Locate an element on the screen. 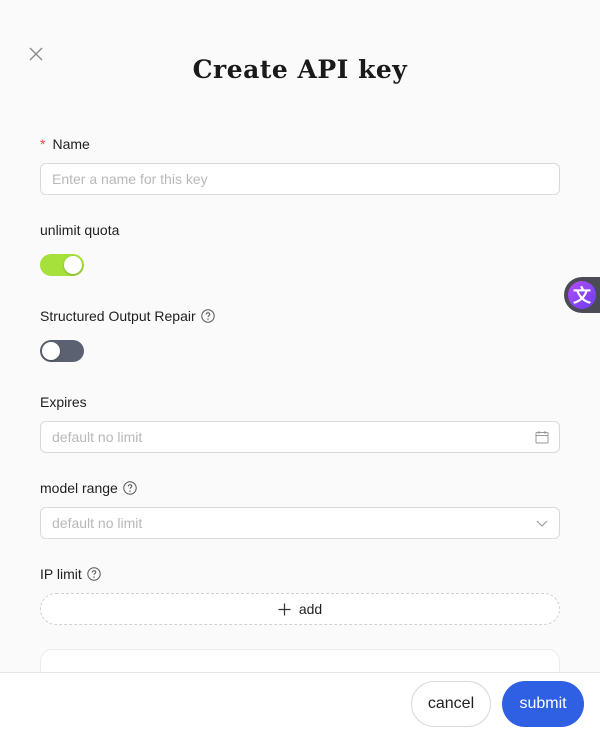 Image resolution: width=600 pixels, height=738 pixels. calendar-icon is located at coordinates (542, 437).